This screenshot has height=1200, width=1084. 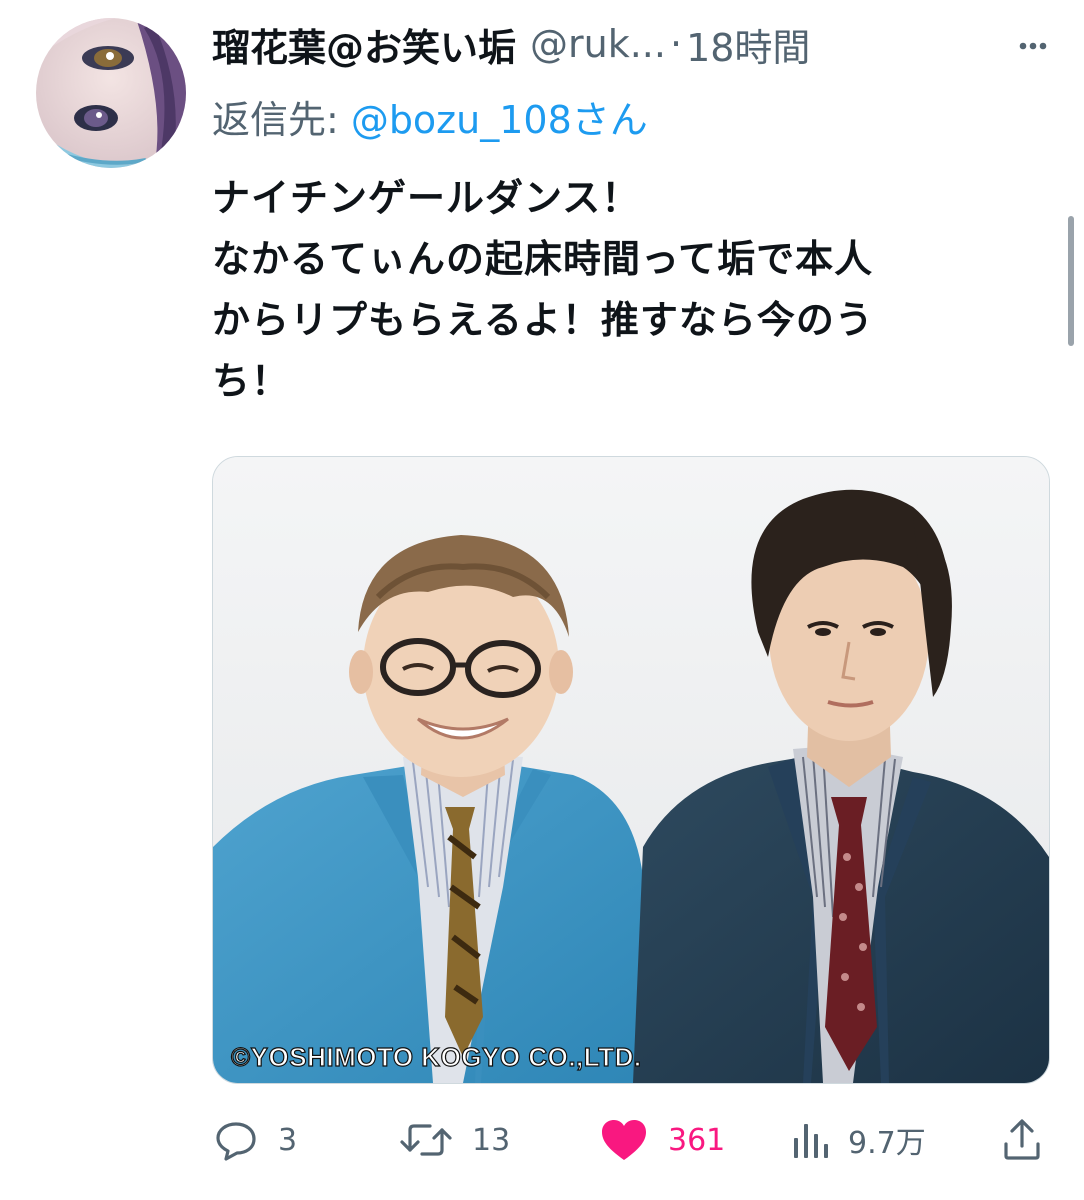 What do you see at coordinates (543, 259) in the screenshot?
I see `tweet-text-line: なかるてぃんの起床時間って垢で本人` at bounding box center [543, 259].